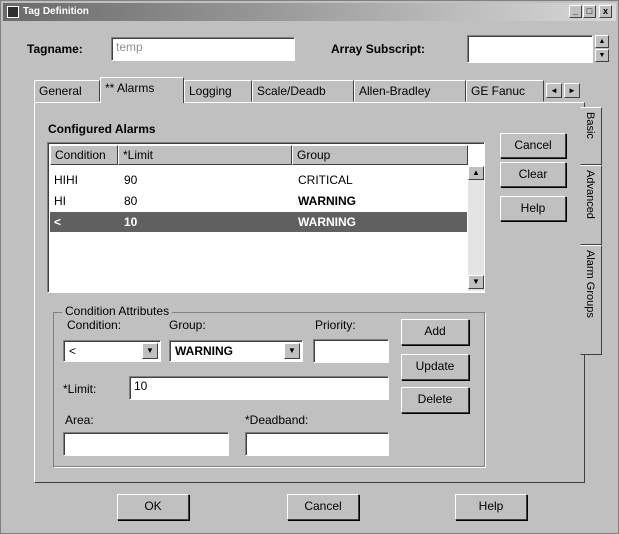 The height and width of the screenshot is (534, 619). I want to click on cell-limit: 10, so click(131, 222).